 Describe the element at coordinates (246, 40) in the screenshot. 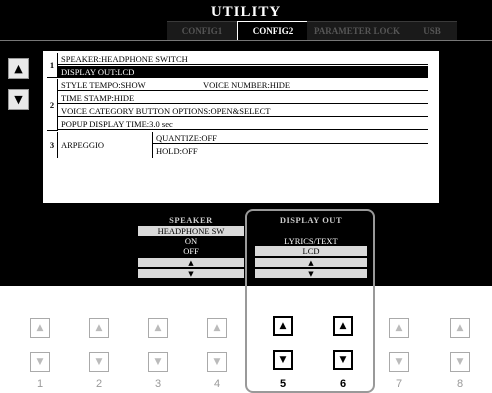

I see `tab-divider` at that location.